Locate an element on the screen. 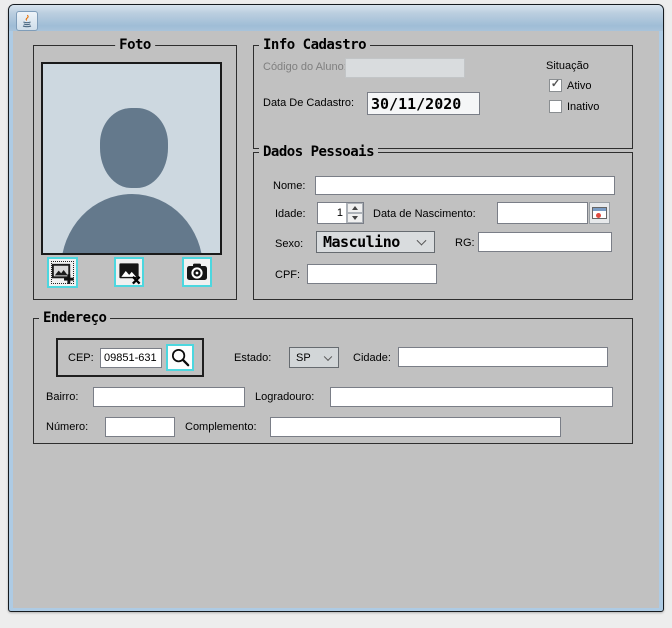 The width and height of the screenshot is (672, 628). logradouro-label: Logradouro: is located at coordinates (285, 397).